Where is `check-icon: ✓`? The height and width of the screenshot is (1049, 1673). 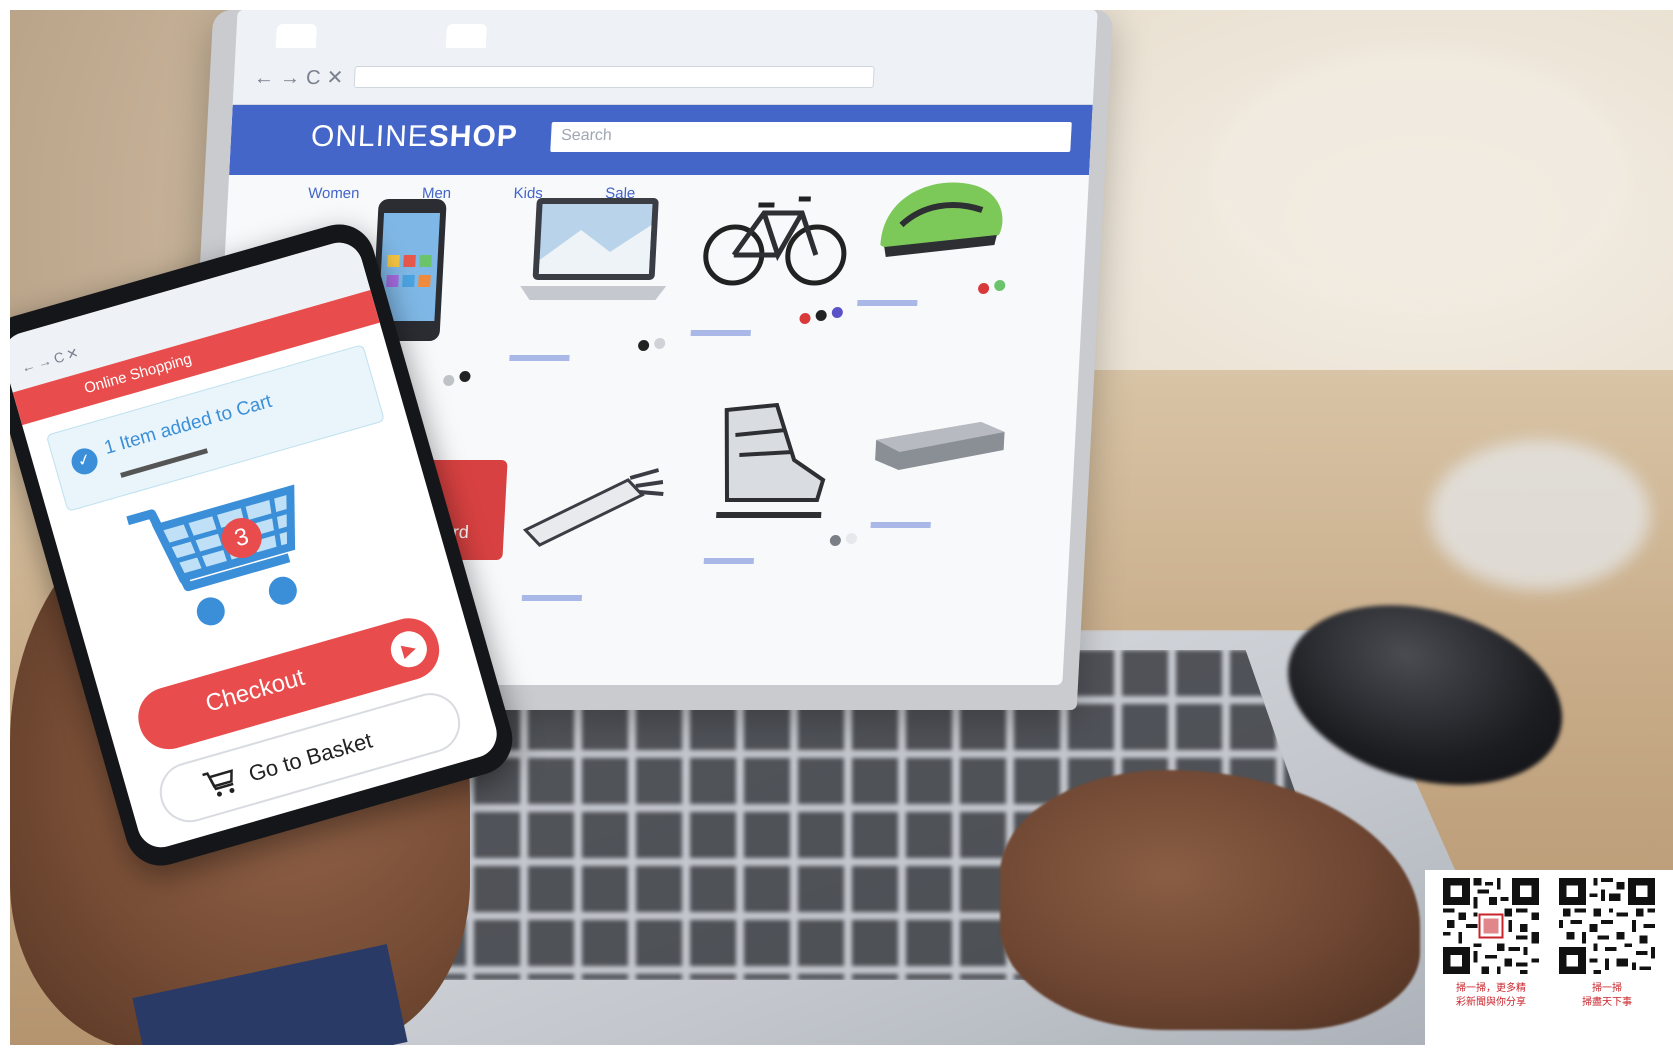 check-icon: ✓ is located at coordinates (84, 461).